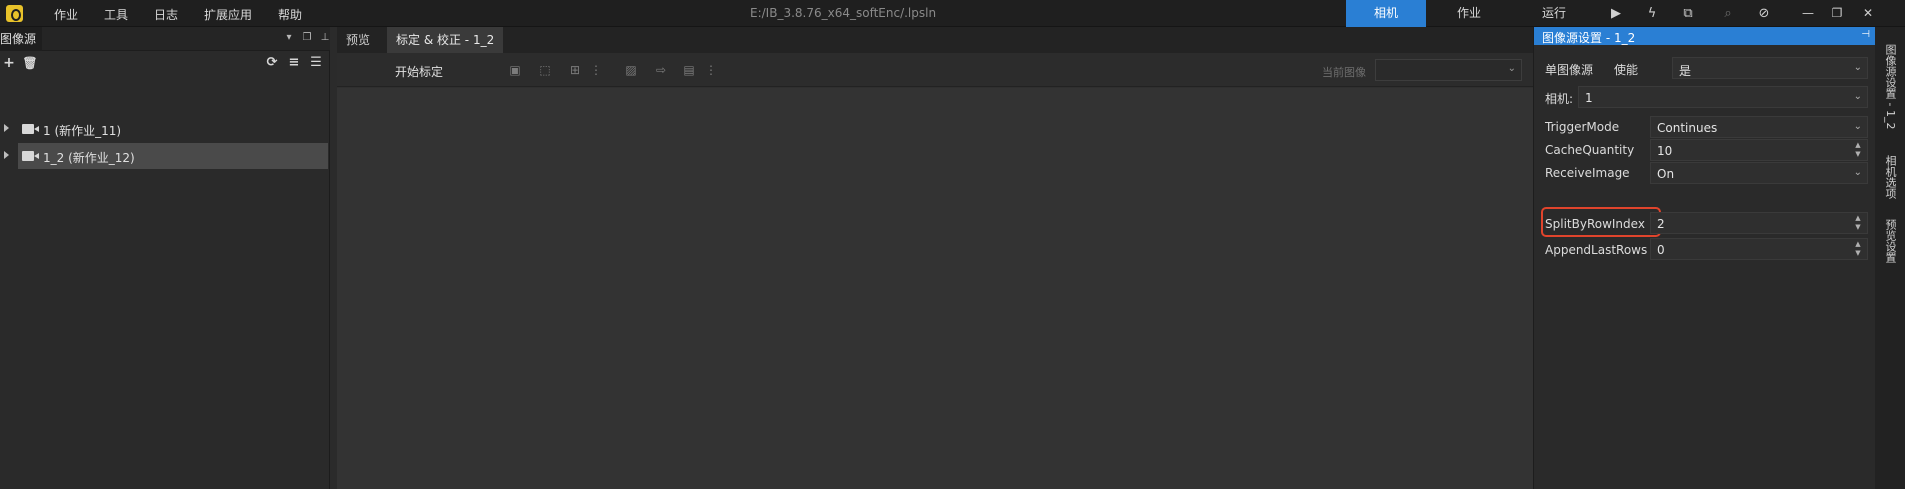 This screenshot has height=489, width=1905. I want to click on cache-quantity-field: 10 ▲ ▼, so click(1759, 150).